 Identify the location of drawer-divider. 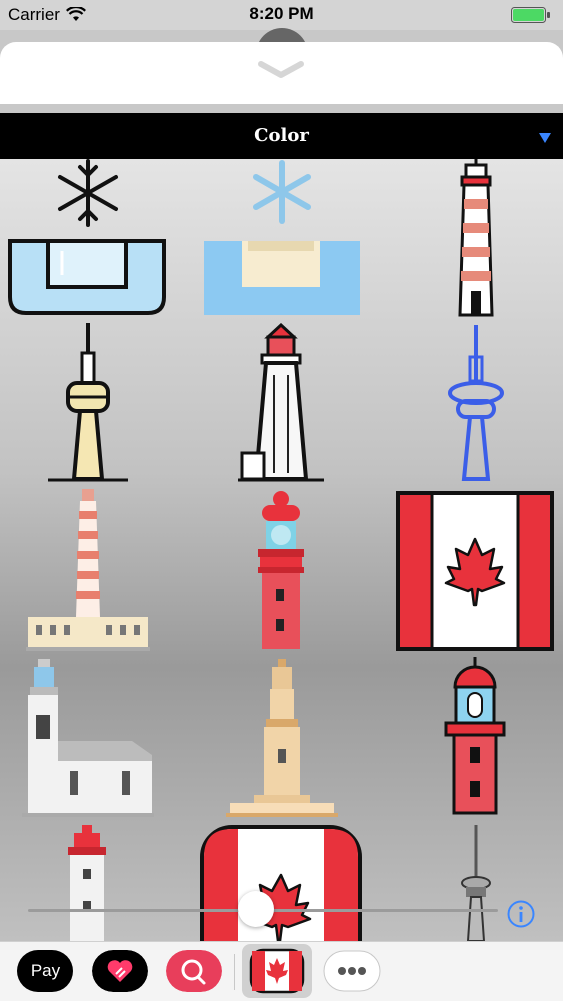
(234, 972).